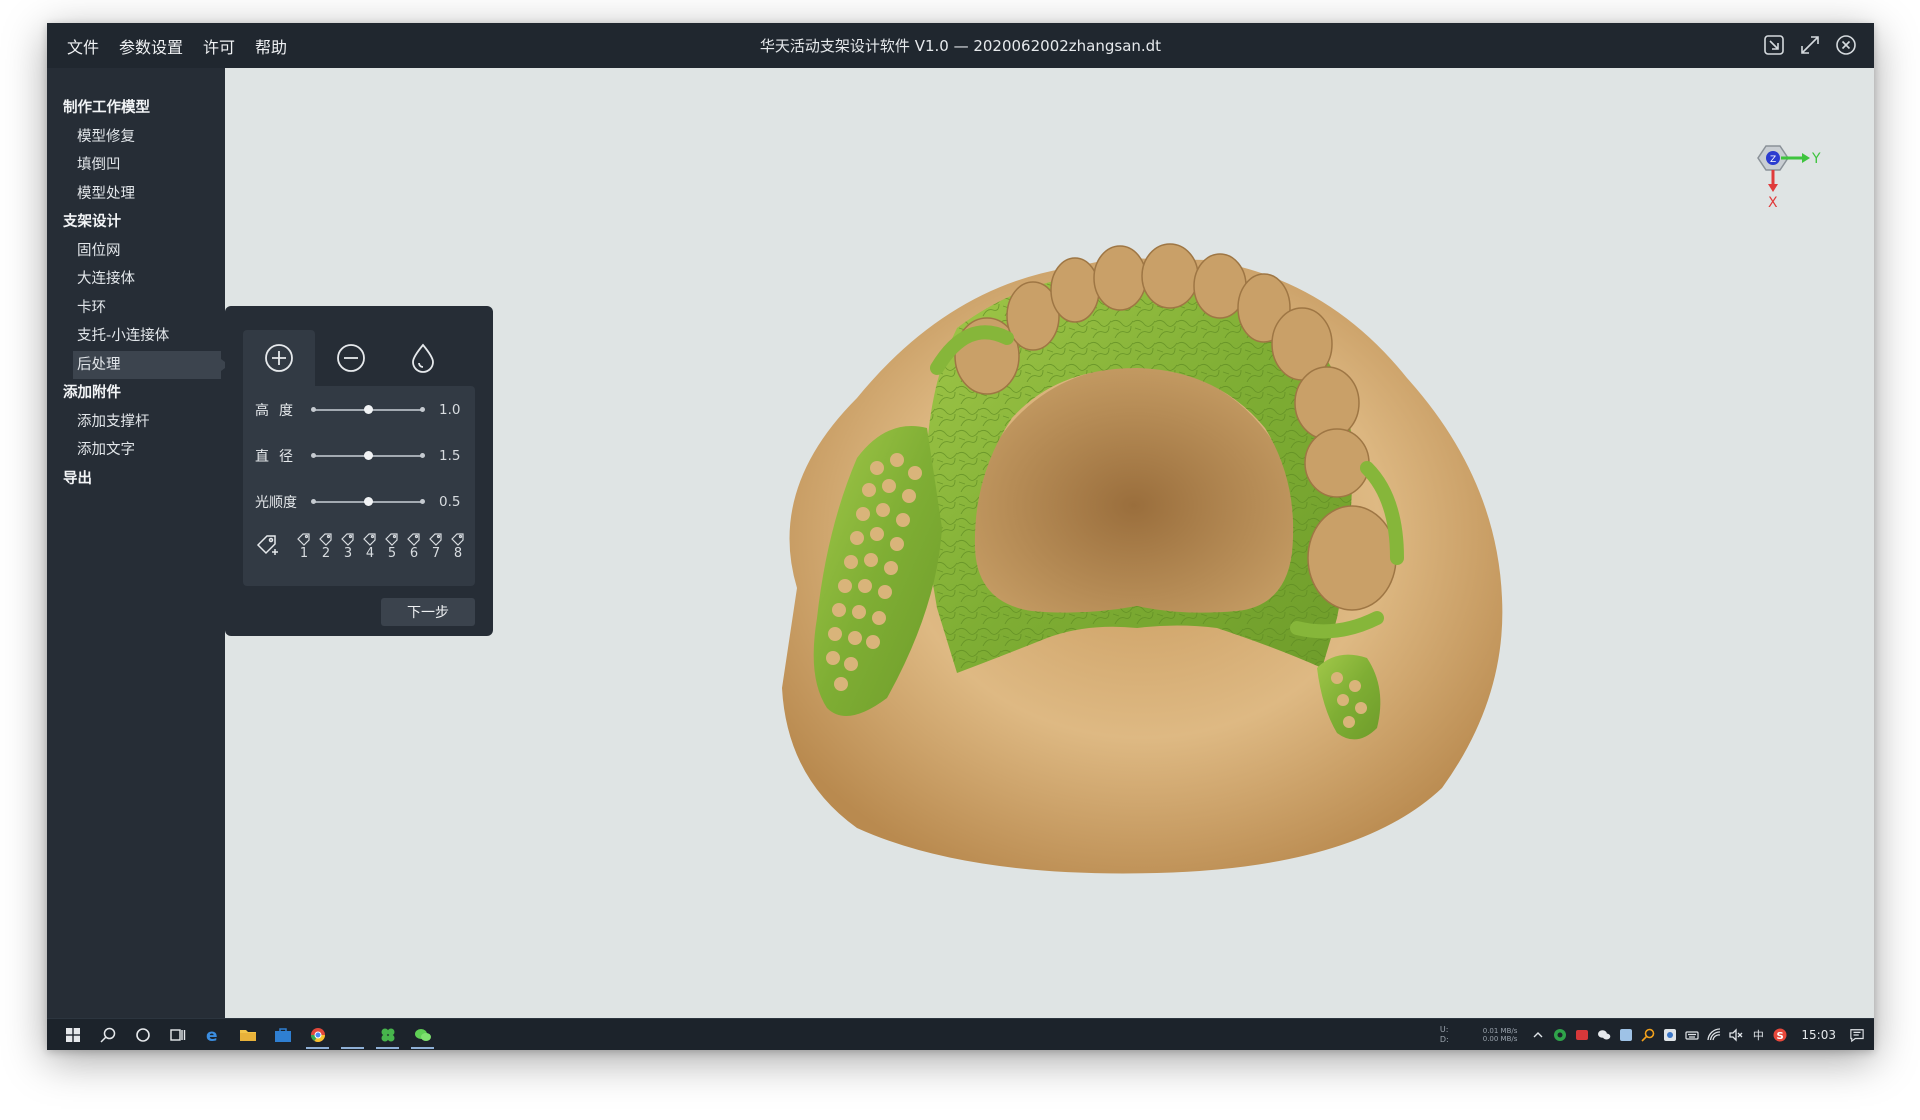 The image size is (1920, 1120). Describe the element at coordinates (436, 553) in the screenshot. I see `tag-7-label: 7` at that location.